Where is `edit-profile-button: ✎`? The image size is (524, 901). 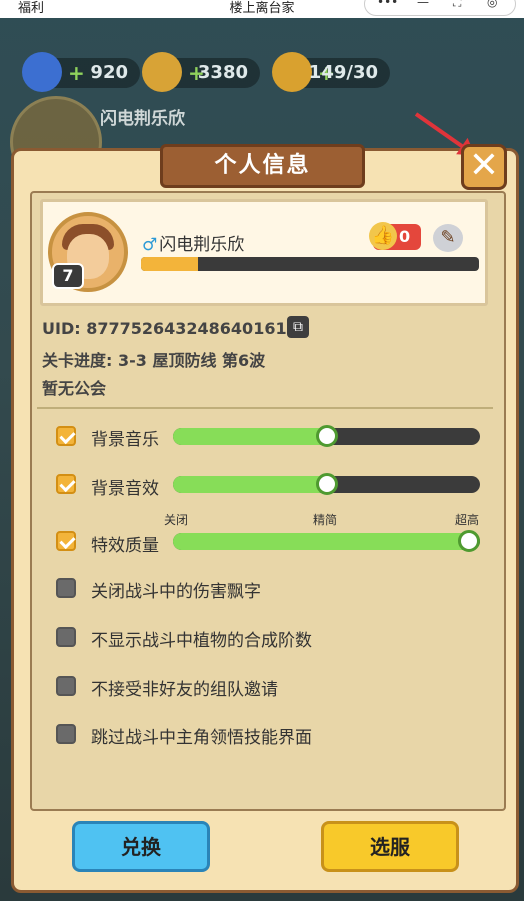 edit-profile-button: ✎ is located at coordinates (448, 238).